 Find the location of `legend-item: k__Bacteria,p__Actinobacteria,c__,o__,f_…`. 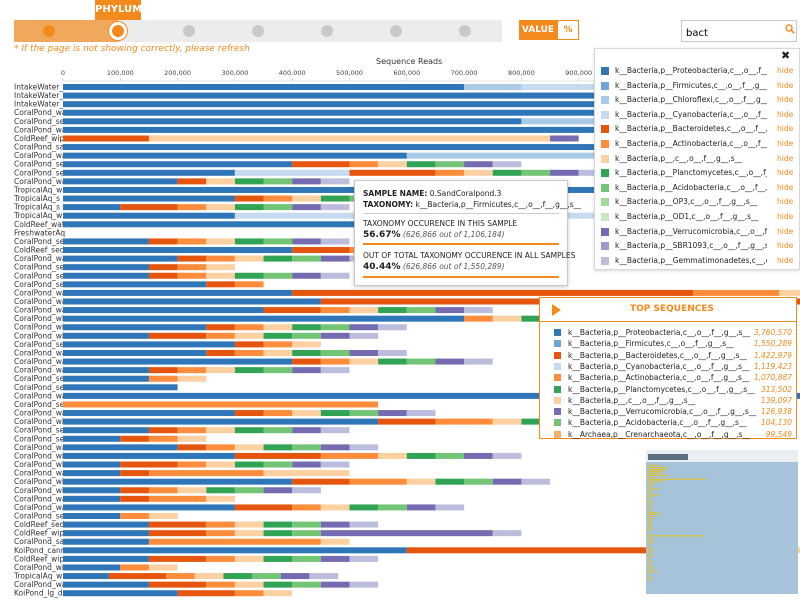

legend-item: k__Bacteria,p__Actinobacteria,c__,o__,f_… is located at coordinates (699, 144).